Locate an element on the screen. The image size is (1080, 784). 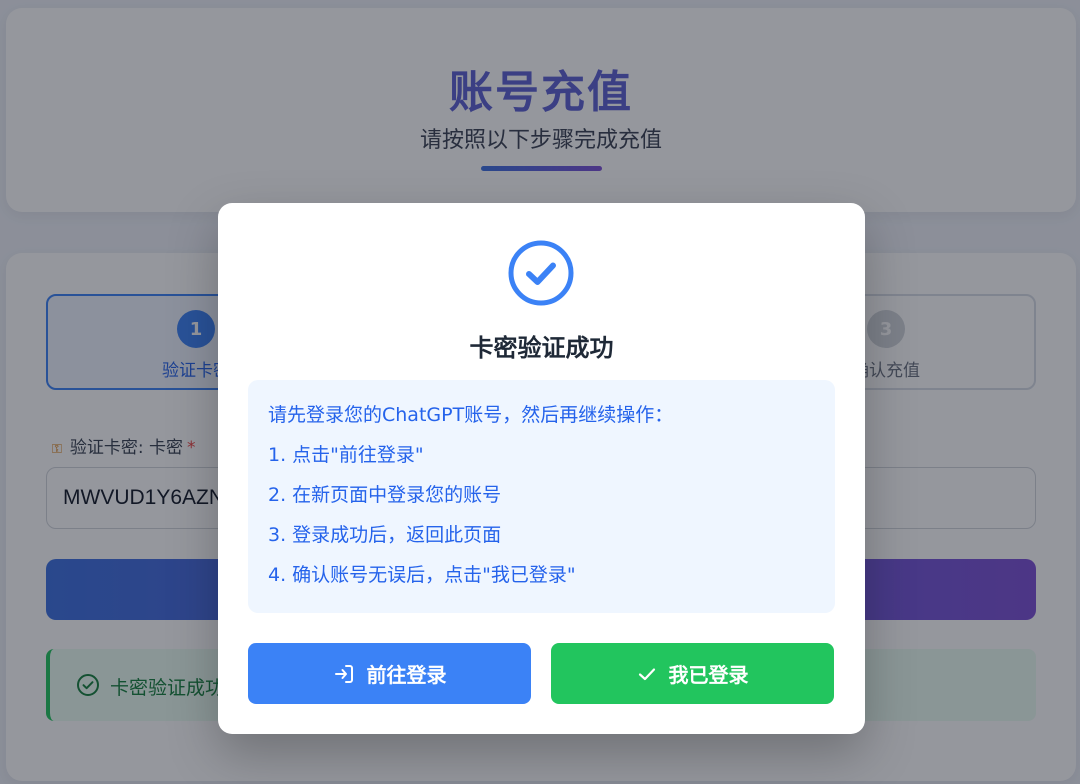
logged-in-label: 我已登录 is located at coordinates (708, 675).